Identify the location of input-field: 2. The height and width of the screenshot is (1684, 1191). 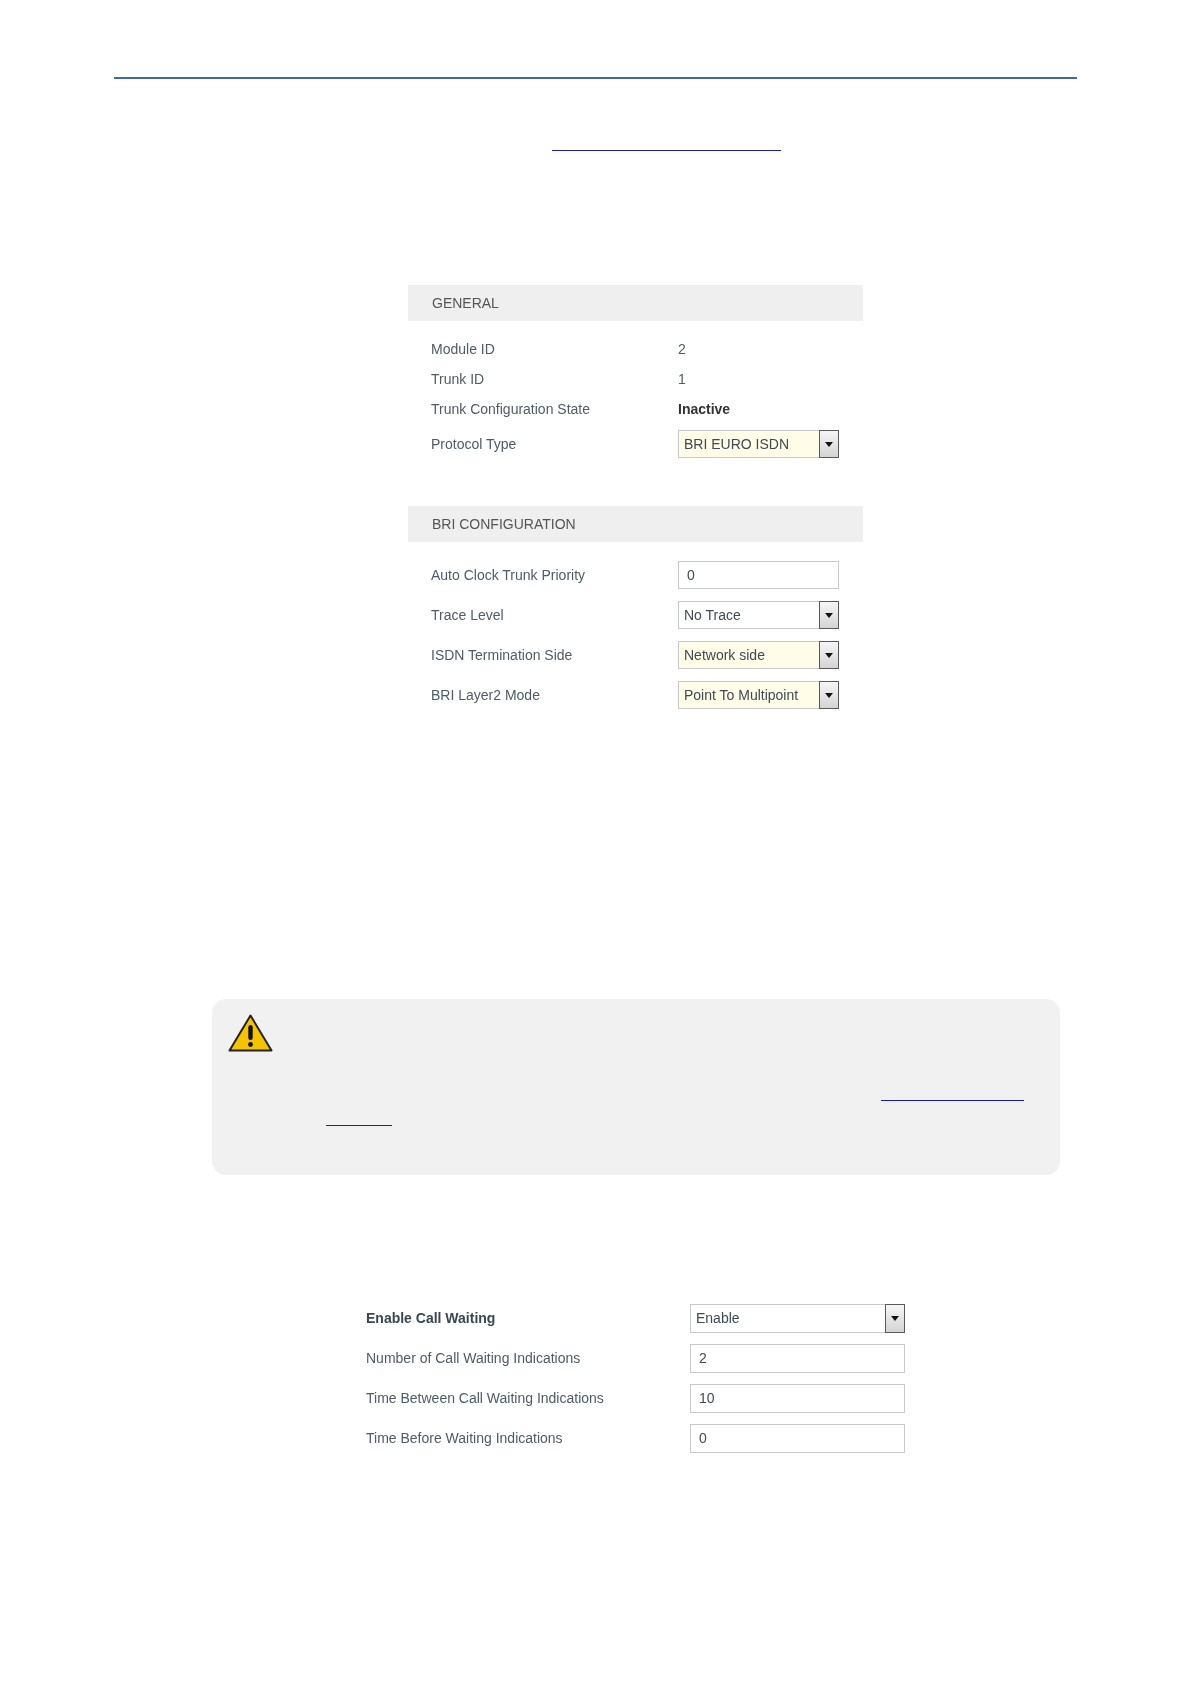
(797, 1358).